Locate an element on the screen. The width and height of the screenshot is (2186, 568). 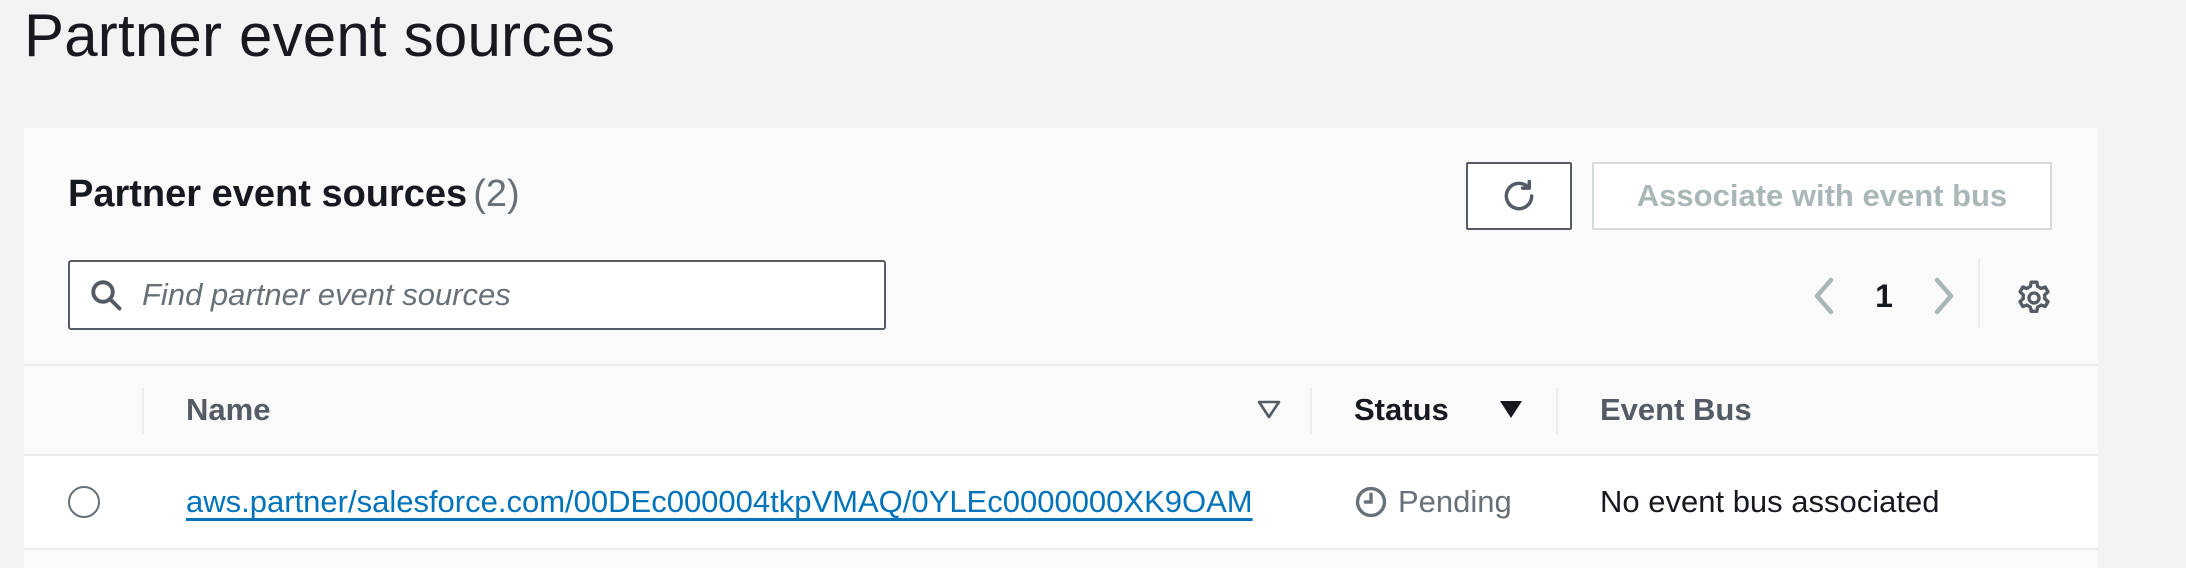
status-indicator: Pending is located at coordinates (1433, 502).